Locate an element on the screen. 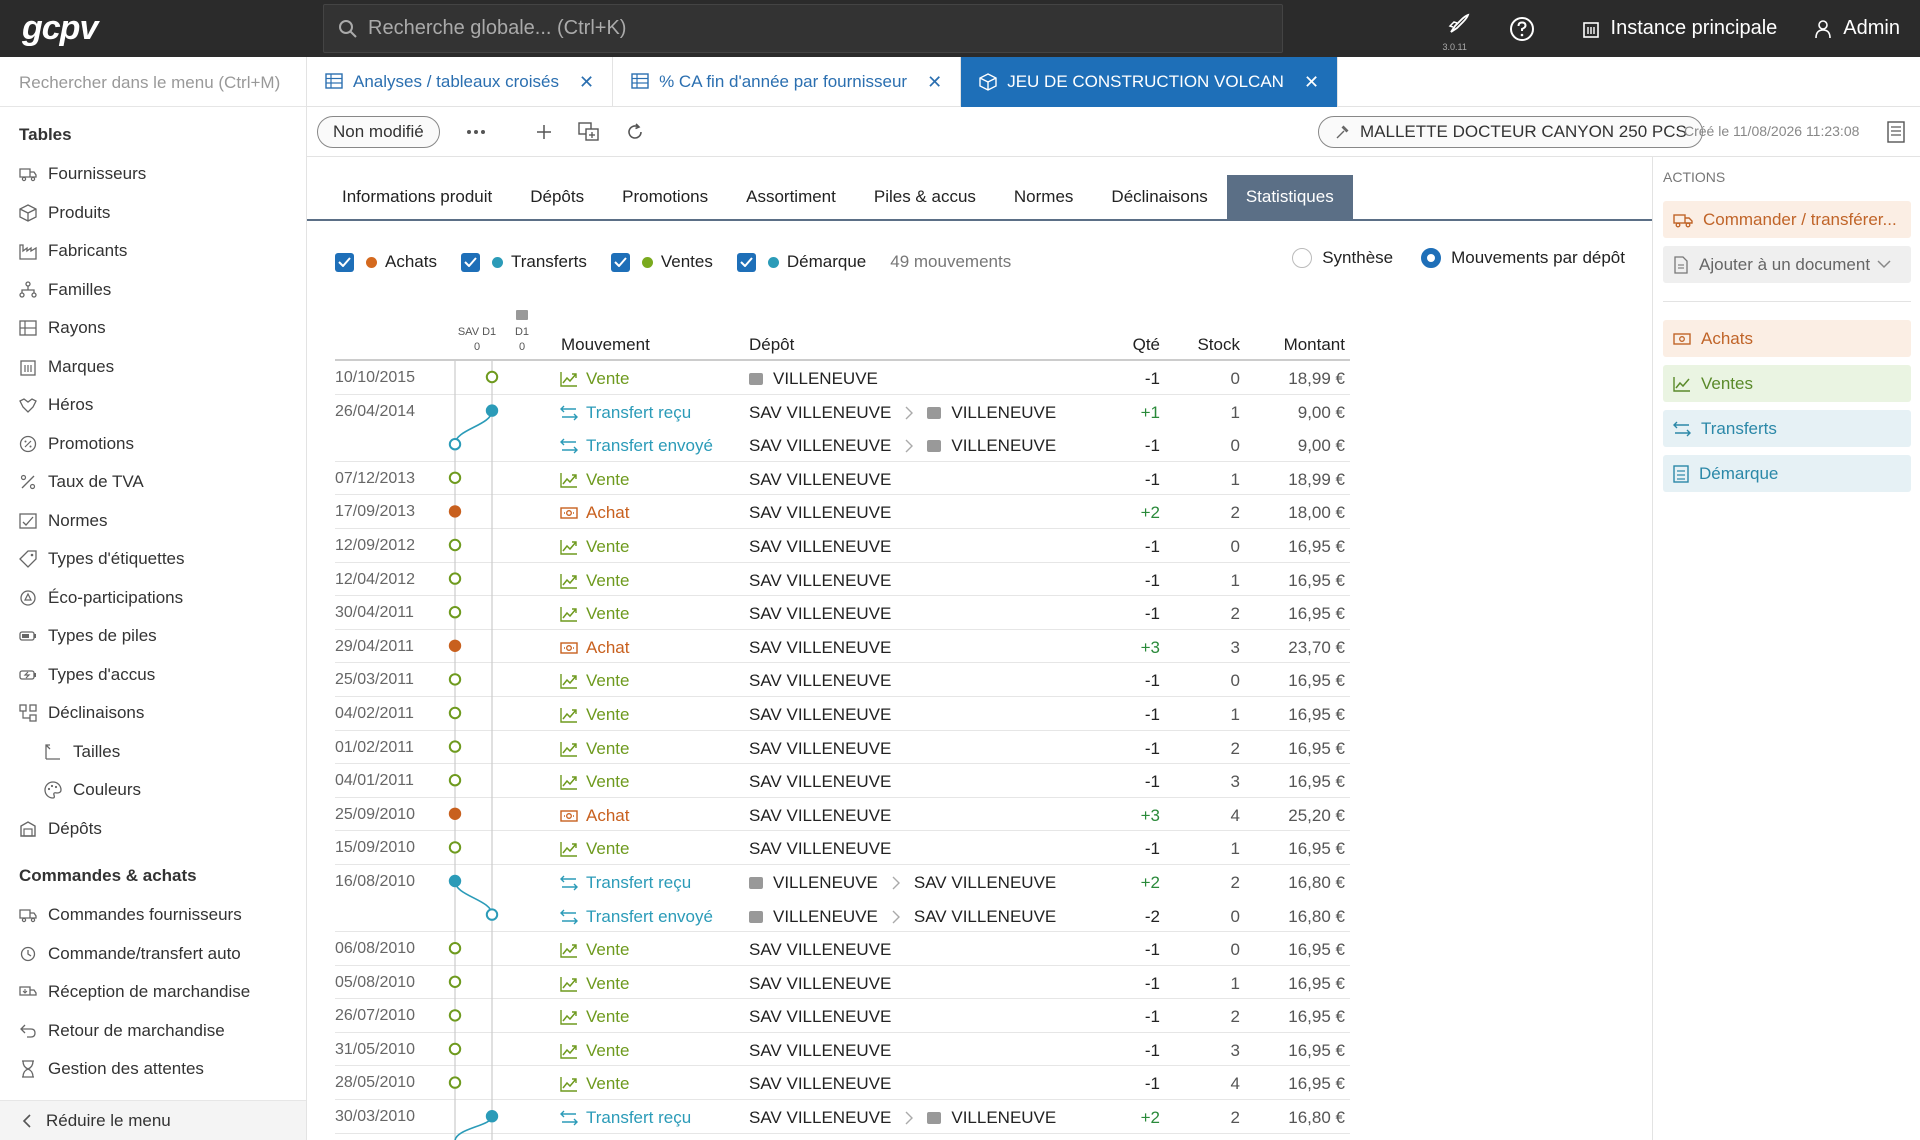  sidebar-item-marques: Marques is located at coordinates (153, 367).